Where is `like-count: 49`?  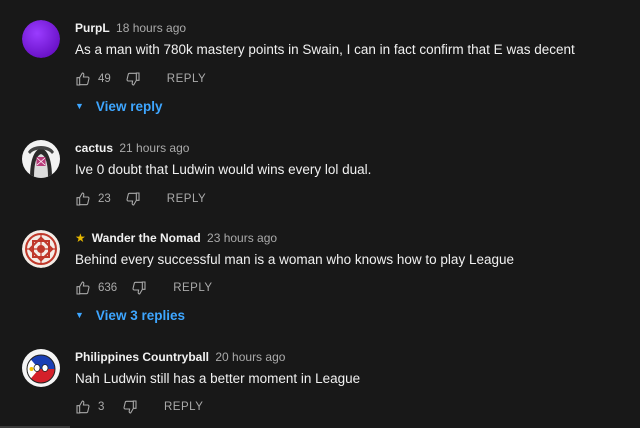
like-count: 49 is located at coordinates (104, 79).